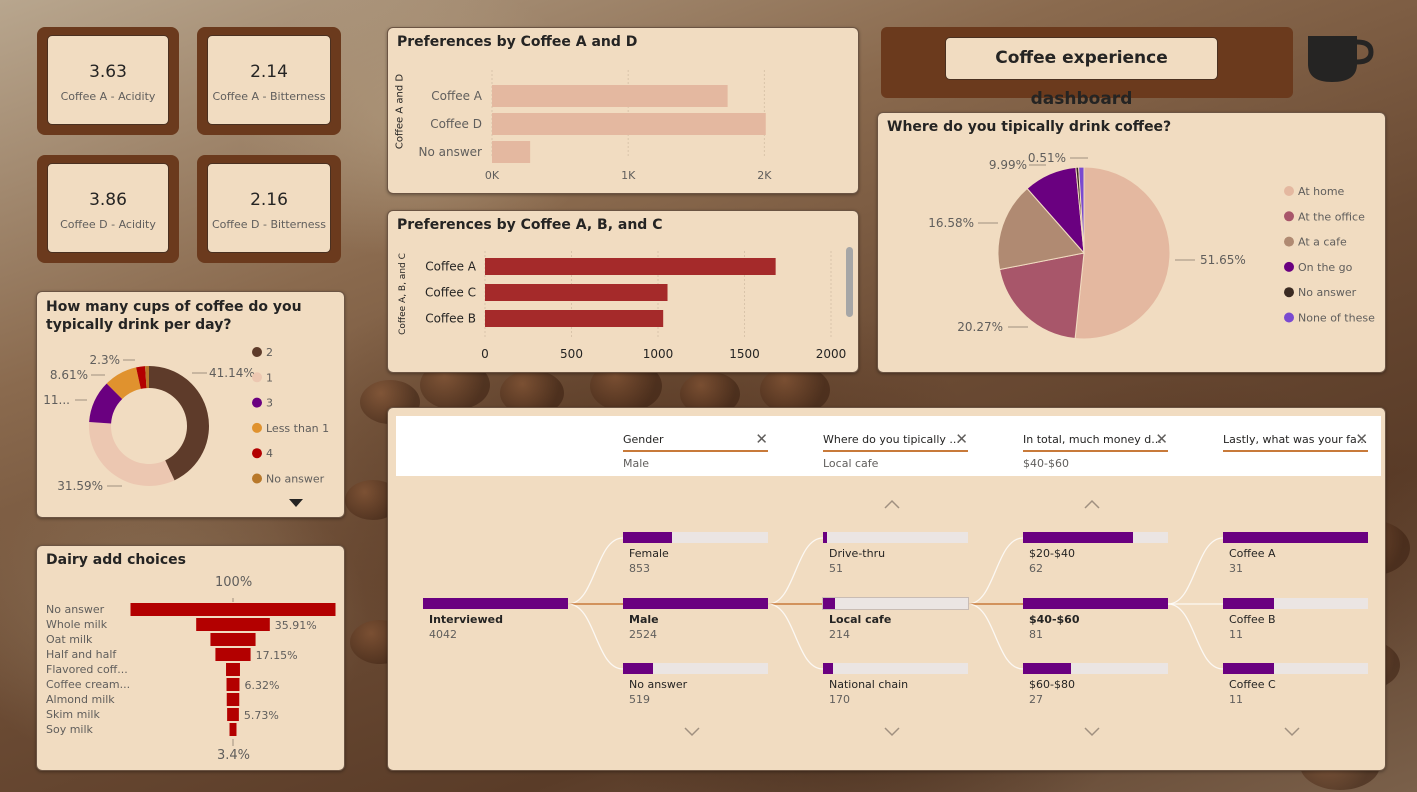 The width and height of the screenshot is (1417, 792). What do you see at coordinates (457, 96) in the screenshot?
I see `category-label: Coffee A` at bounding box center [457, 96].